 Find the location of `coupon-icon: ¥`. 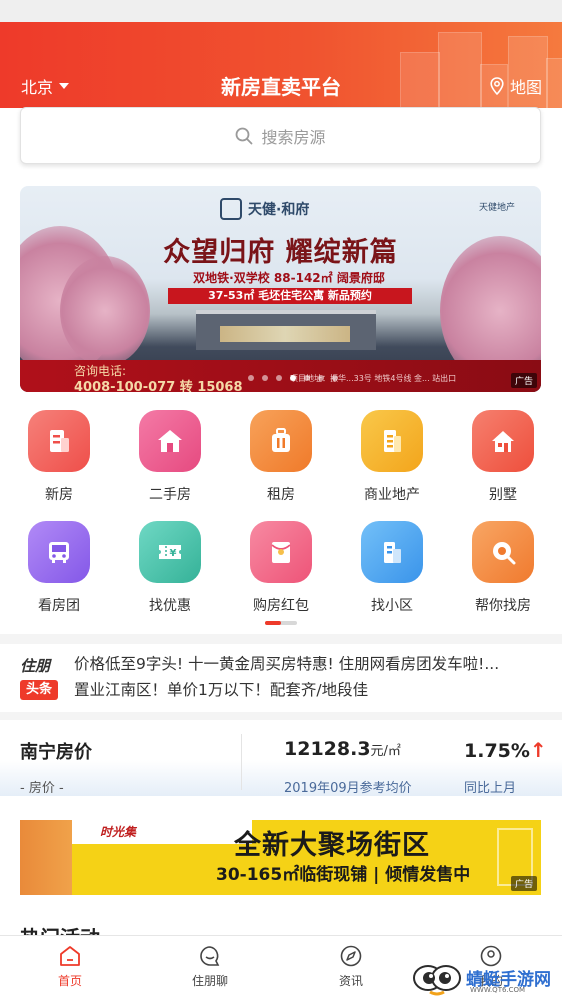

coupon-icon: ¥ is located at coordinates (170, 552).